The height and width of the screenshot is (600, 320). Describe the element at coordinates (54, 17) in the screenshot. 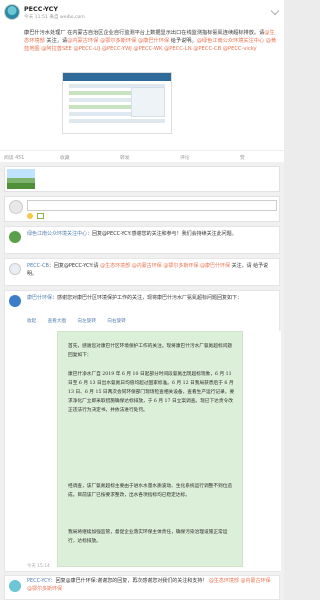

I see `post-meta: 今天 11:51 来自 weibo.com` at that location.